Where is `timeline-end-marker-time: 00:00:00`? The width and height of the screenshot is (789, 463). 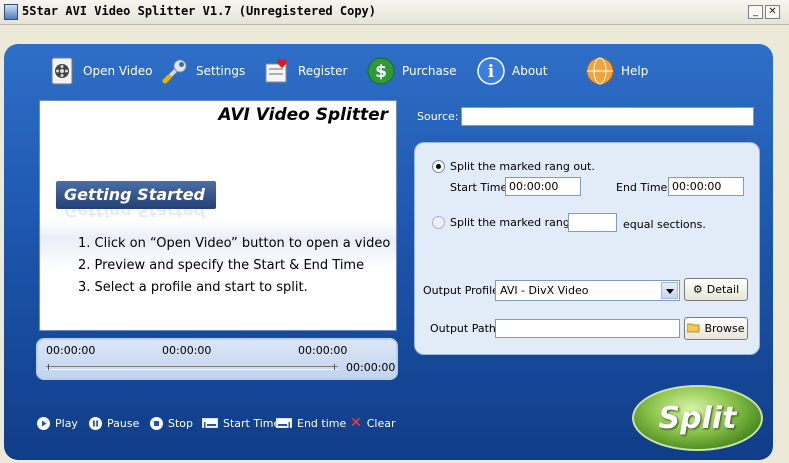 timeline-end-marker-time: 00:00:00 is located at coordinates (323, 350).